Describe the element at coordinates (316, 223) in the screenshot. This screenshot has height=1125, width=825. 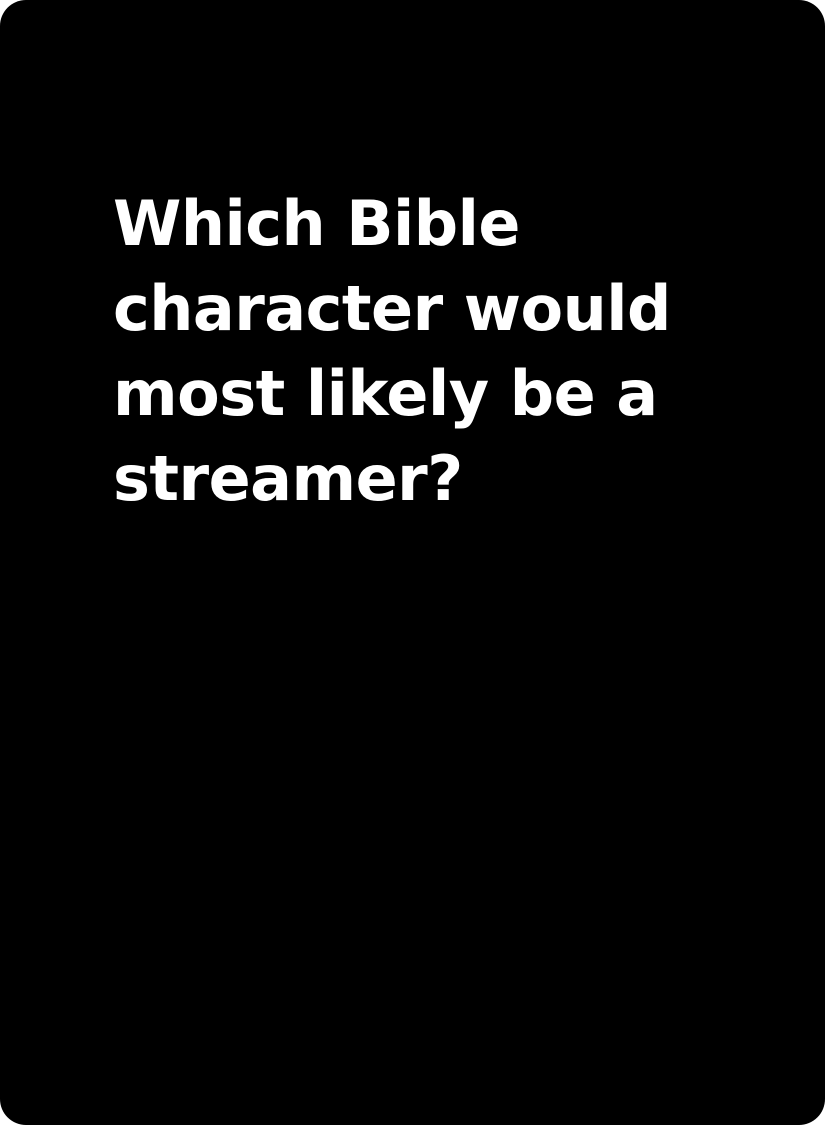
I see `question-line-1: Which Bible` at that location.